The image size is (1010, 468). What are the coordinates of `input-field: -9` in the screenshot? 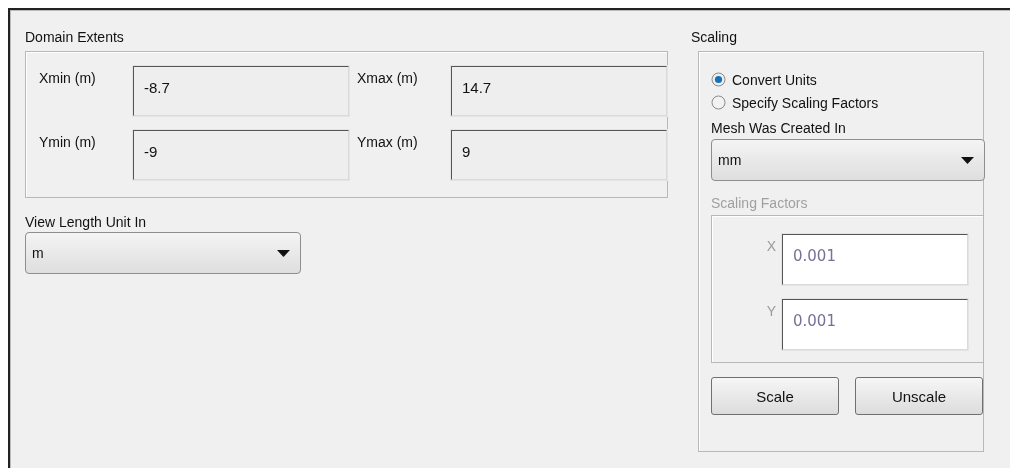 It's located at (241, 155).